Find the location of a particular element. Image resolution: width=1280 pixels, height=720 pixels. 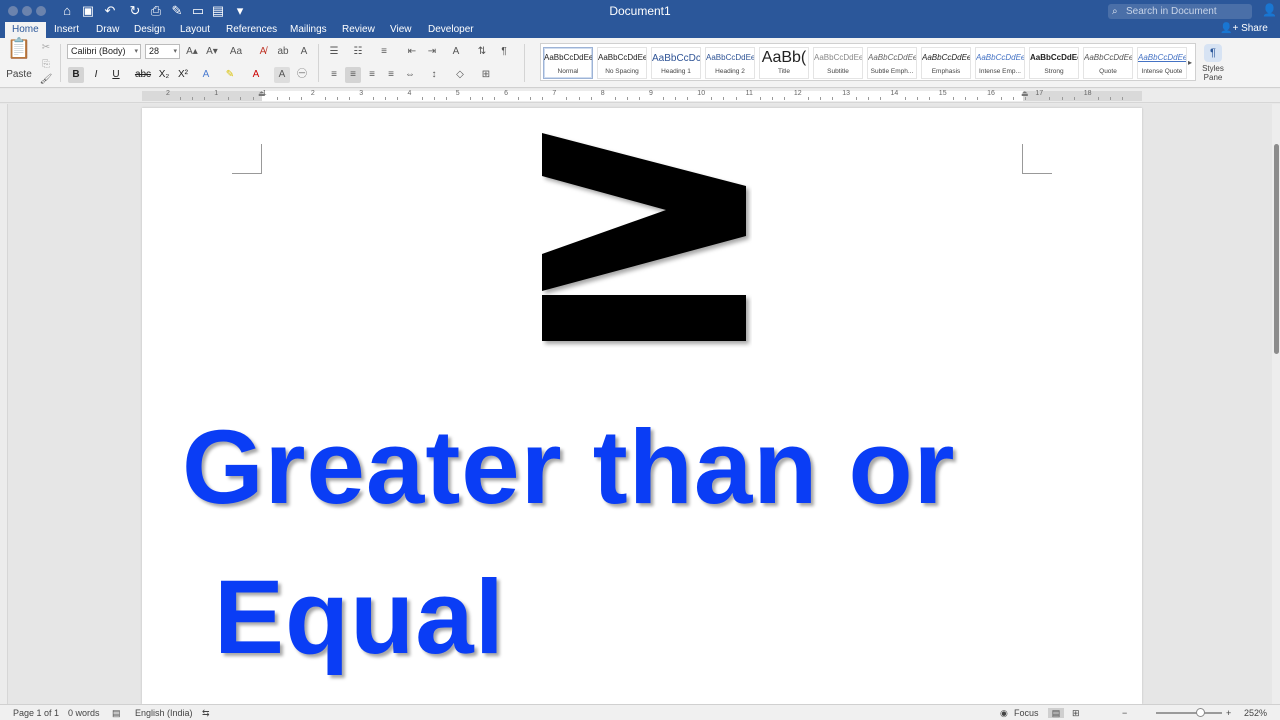

tab-insert: Insert is located at coordinates (66, 30).